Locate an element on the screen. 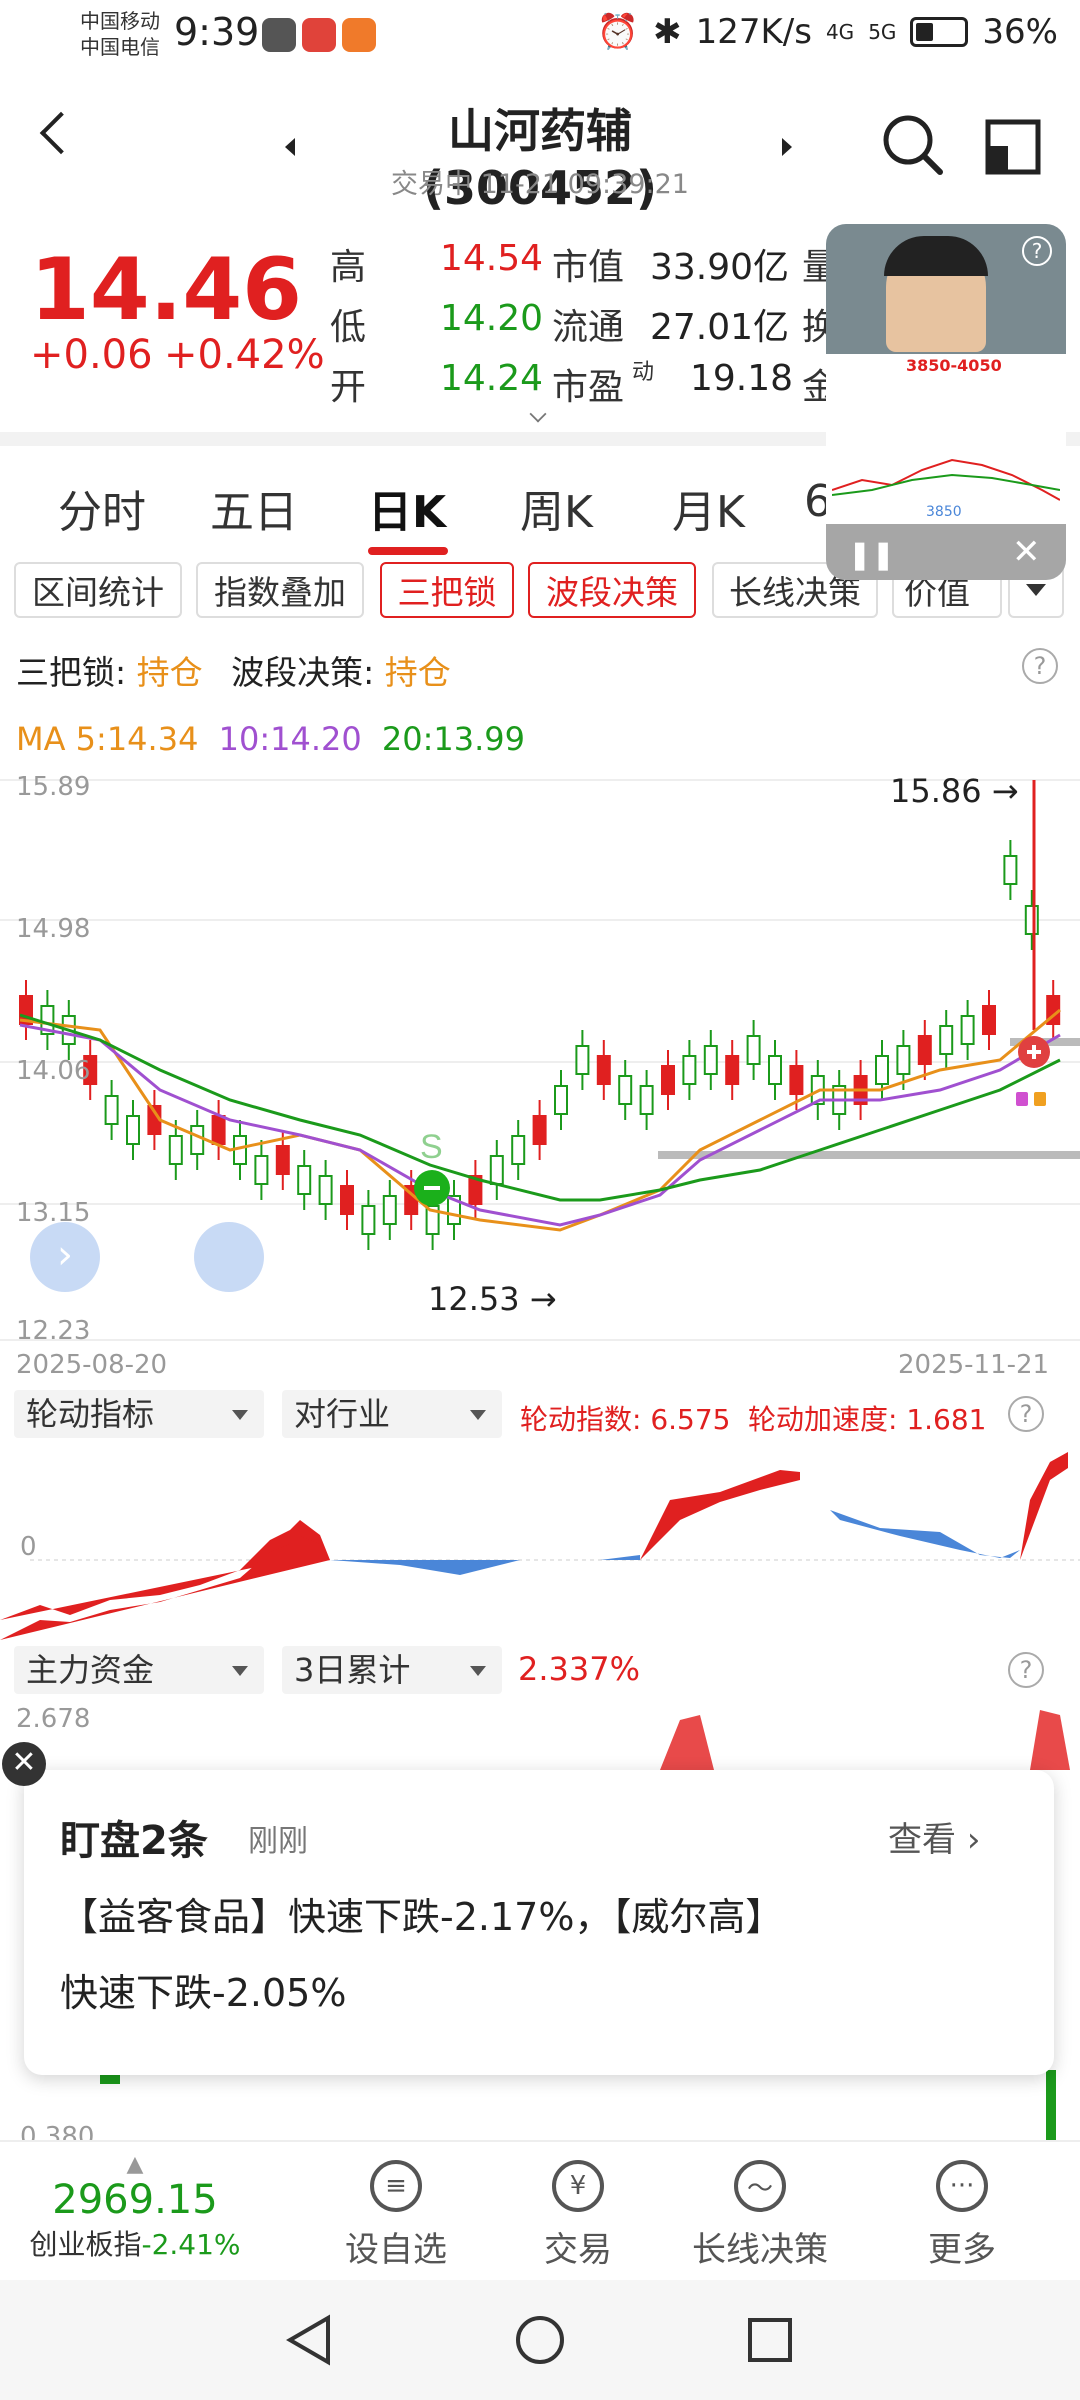 The height and width of the screenshot is (2400, 1080). help-icon: ? is located at coordinates (1040, 666).